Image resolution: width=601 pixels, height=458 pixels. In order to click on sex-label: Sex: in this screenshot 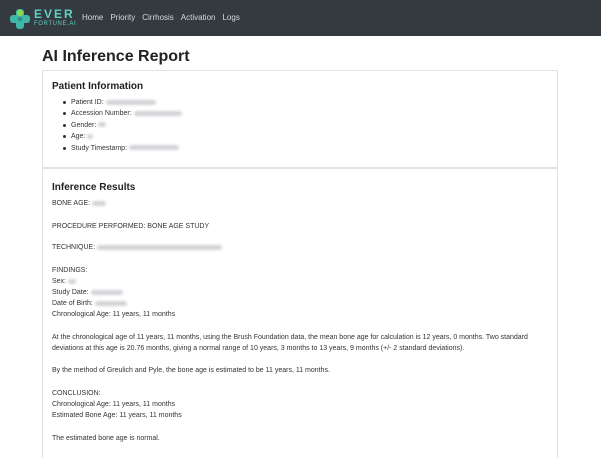, I will do `click(59, 281)`.